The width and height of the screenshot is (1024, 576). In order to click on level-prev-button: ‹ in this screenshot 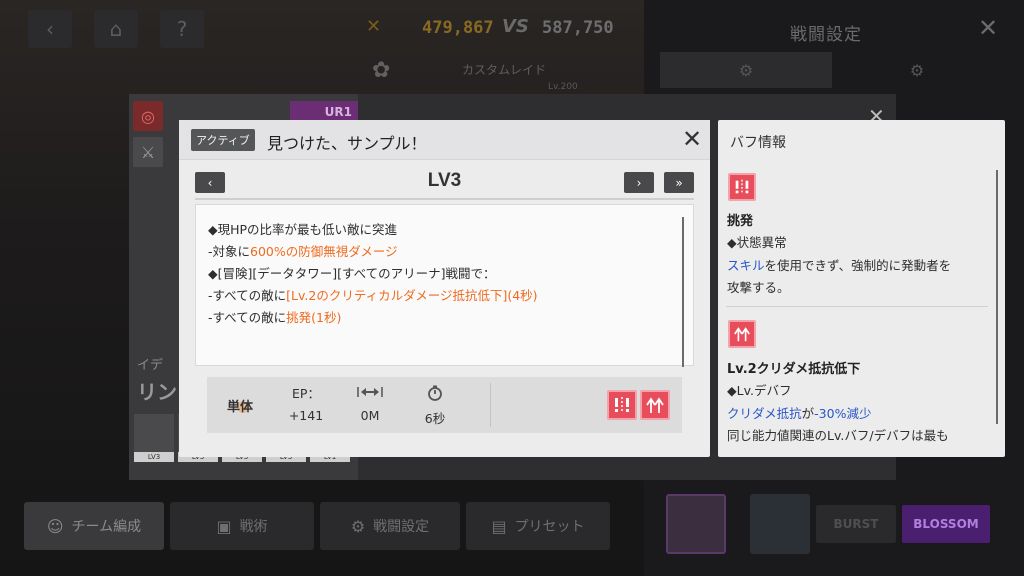, I will do `click(210, 182)`.